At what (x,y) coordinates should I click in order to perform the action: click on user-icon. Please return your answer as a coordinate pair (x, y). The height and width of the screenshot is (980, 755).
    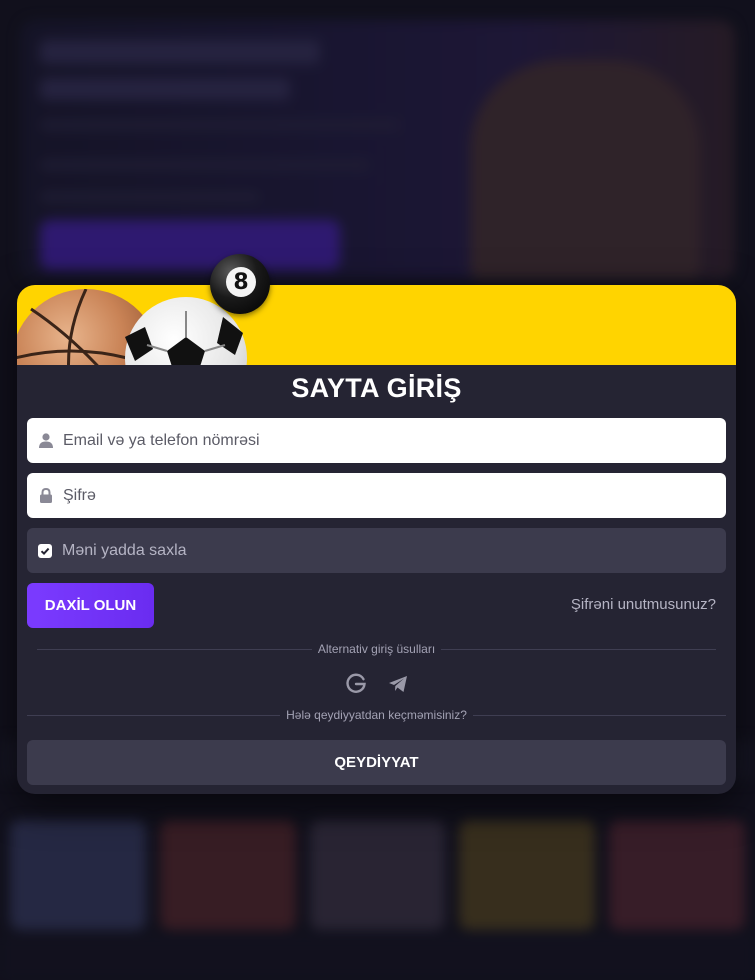
    Looking at the image, I should click on (46, 441).